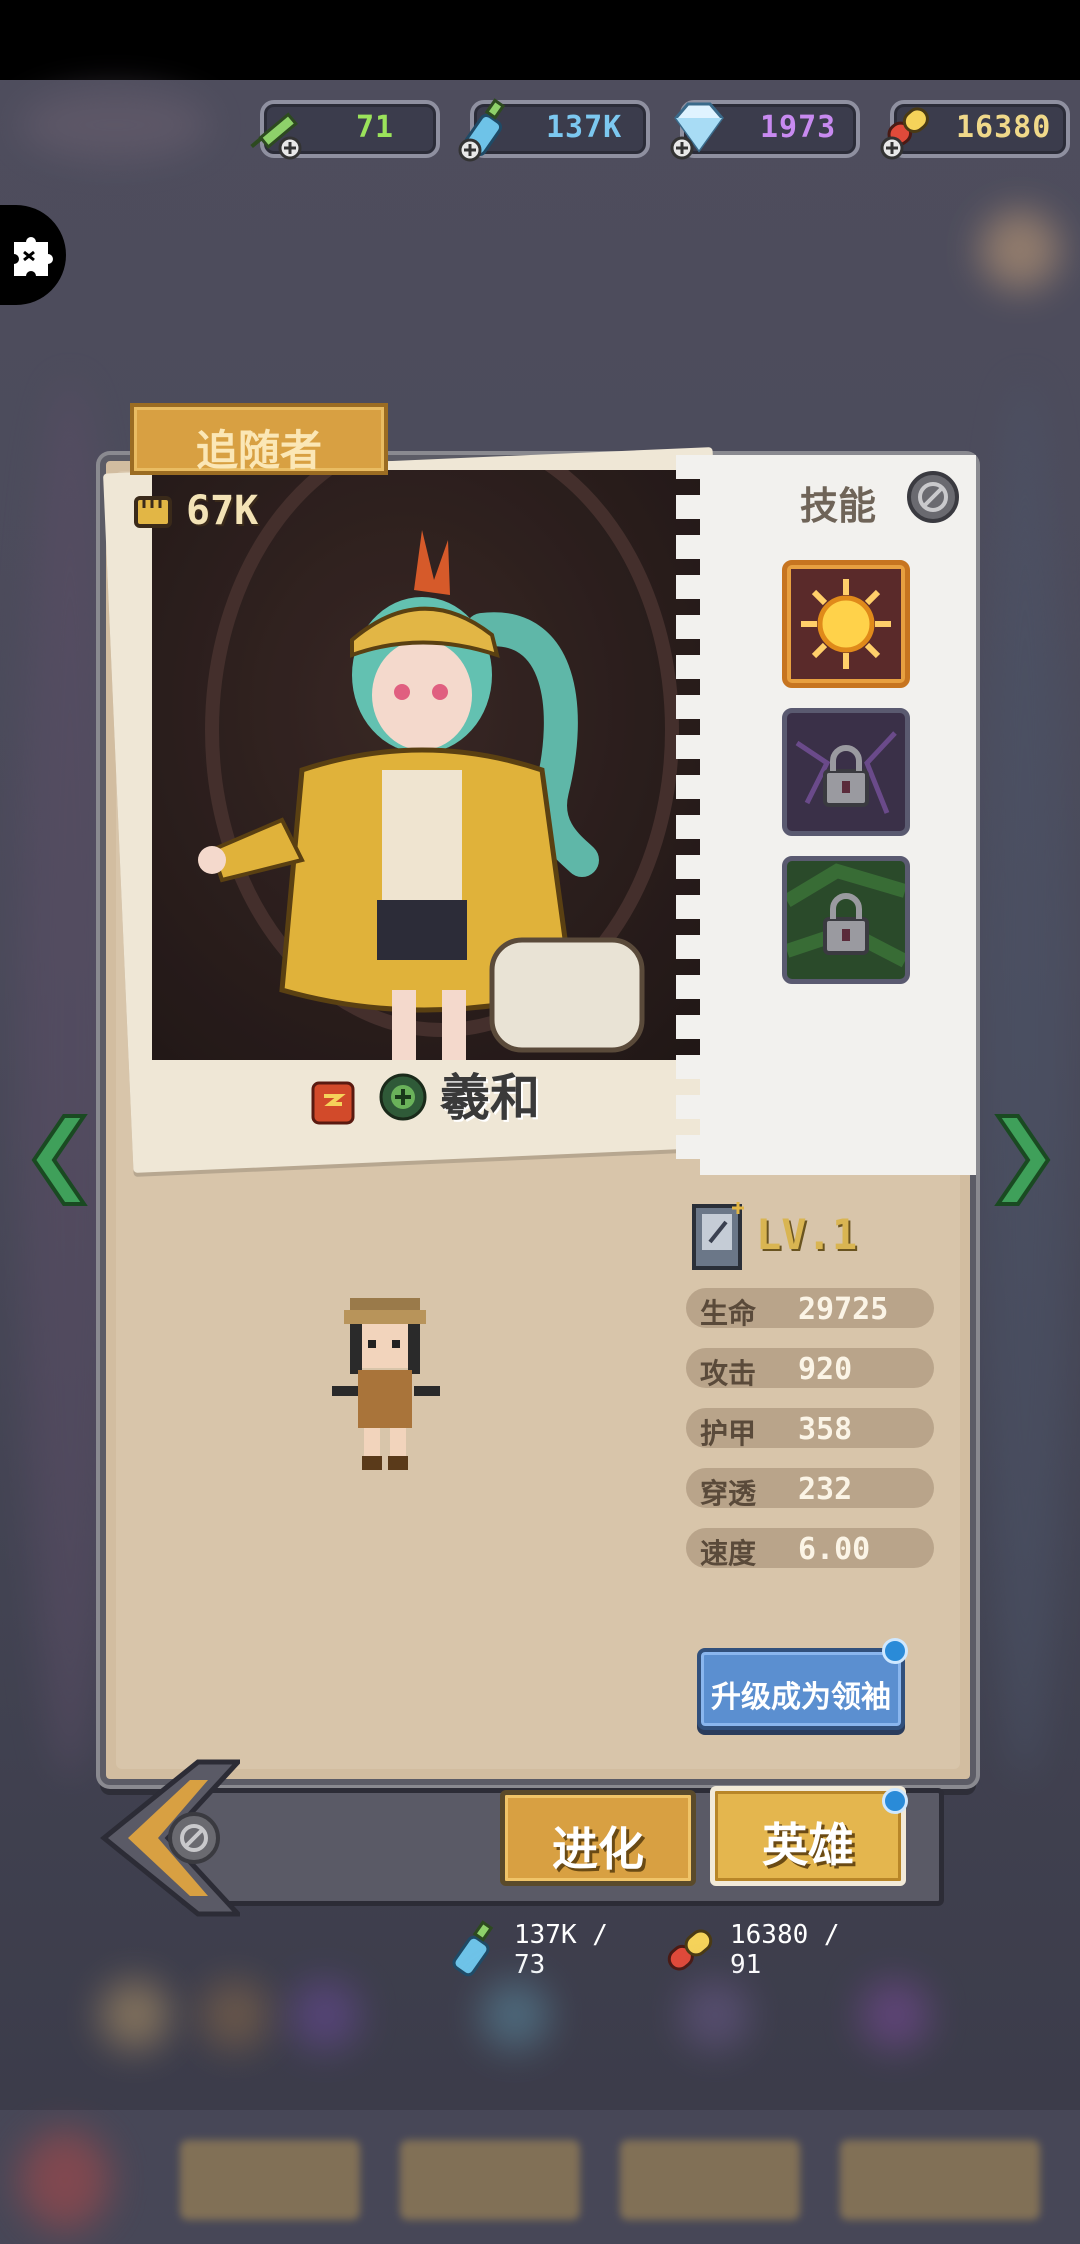  Describe the element at coordinates (728, 1373) in the screenshot. I see `stat-label: 攻击` at that location.